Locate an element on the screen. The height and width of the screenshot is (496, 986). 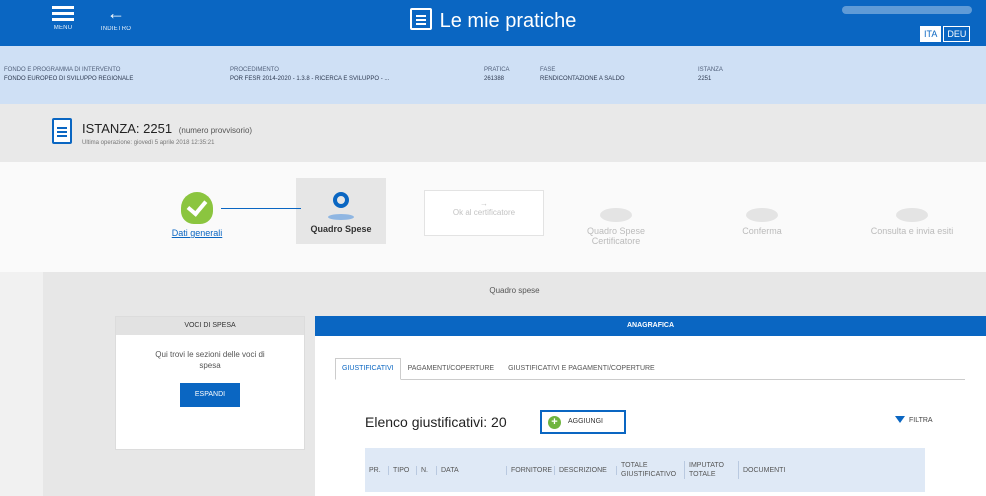
column-header: TOTALE GIUSTIFICATIVO is located at coordinates (651, 470).